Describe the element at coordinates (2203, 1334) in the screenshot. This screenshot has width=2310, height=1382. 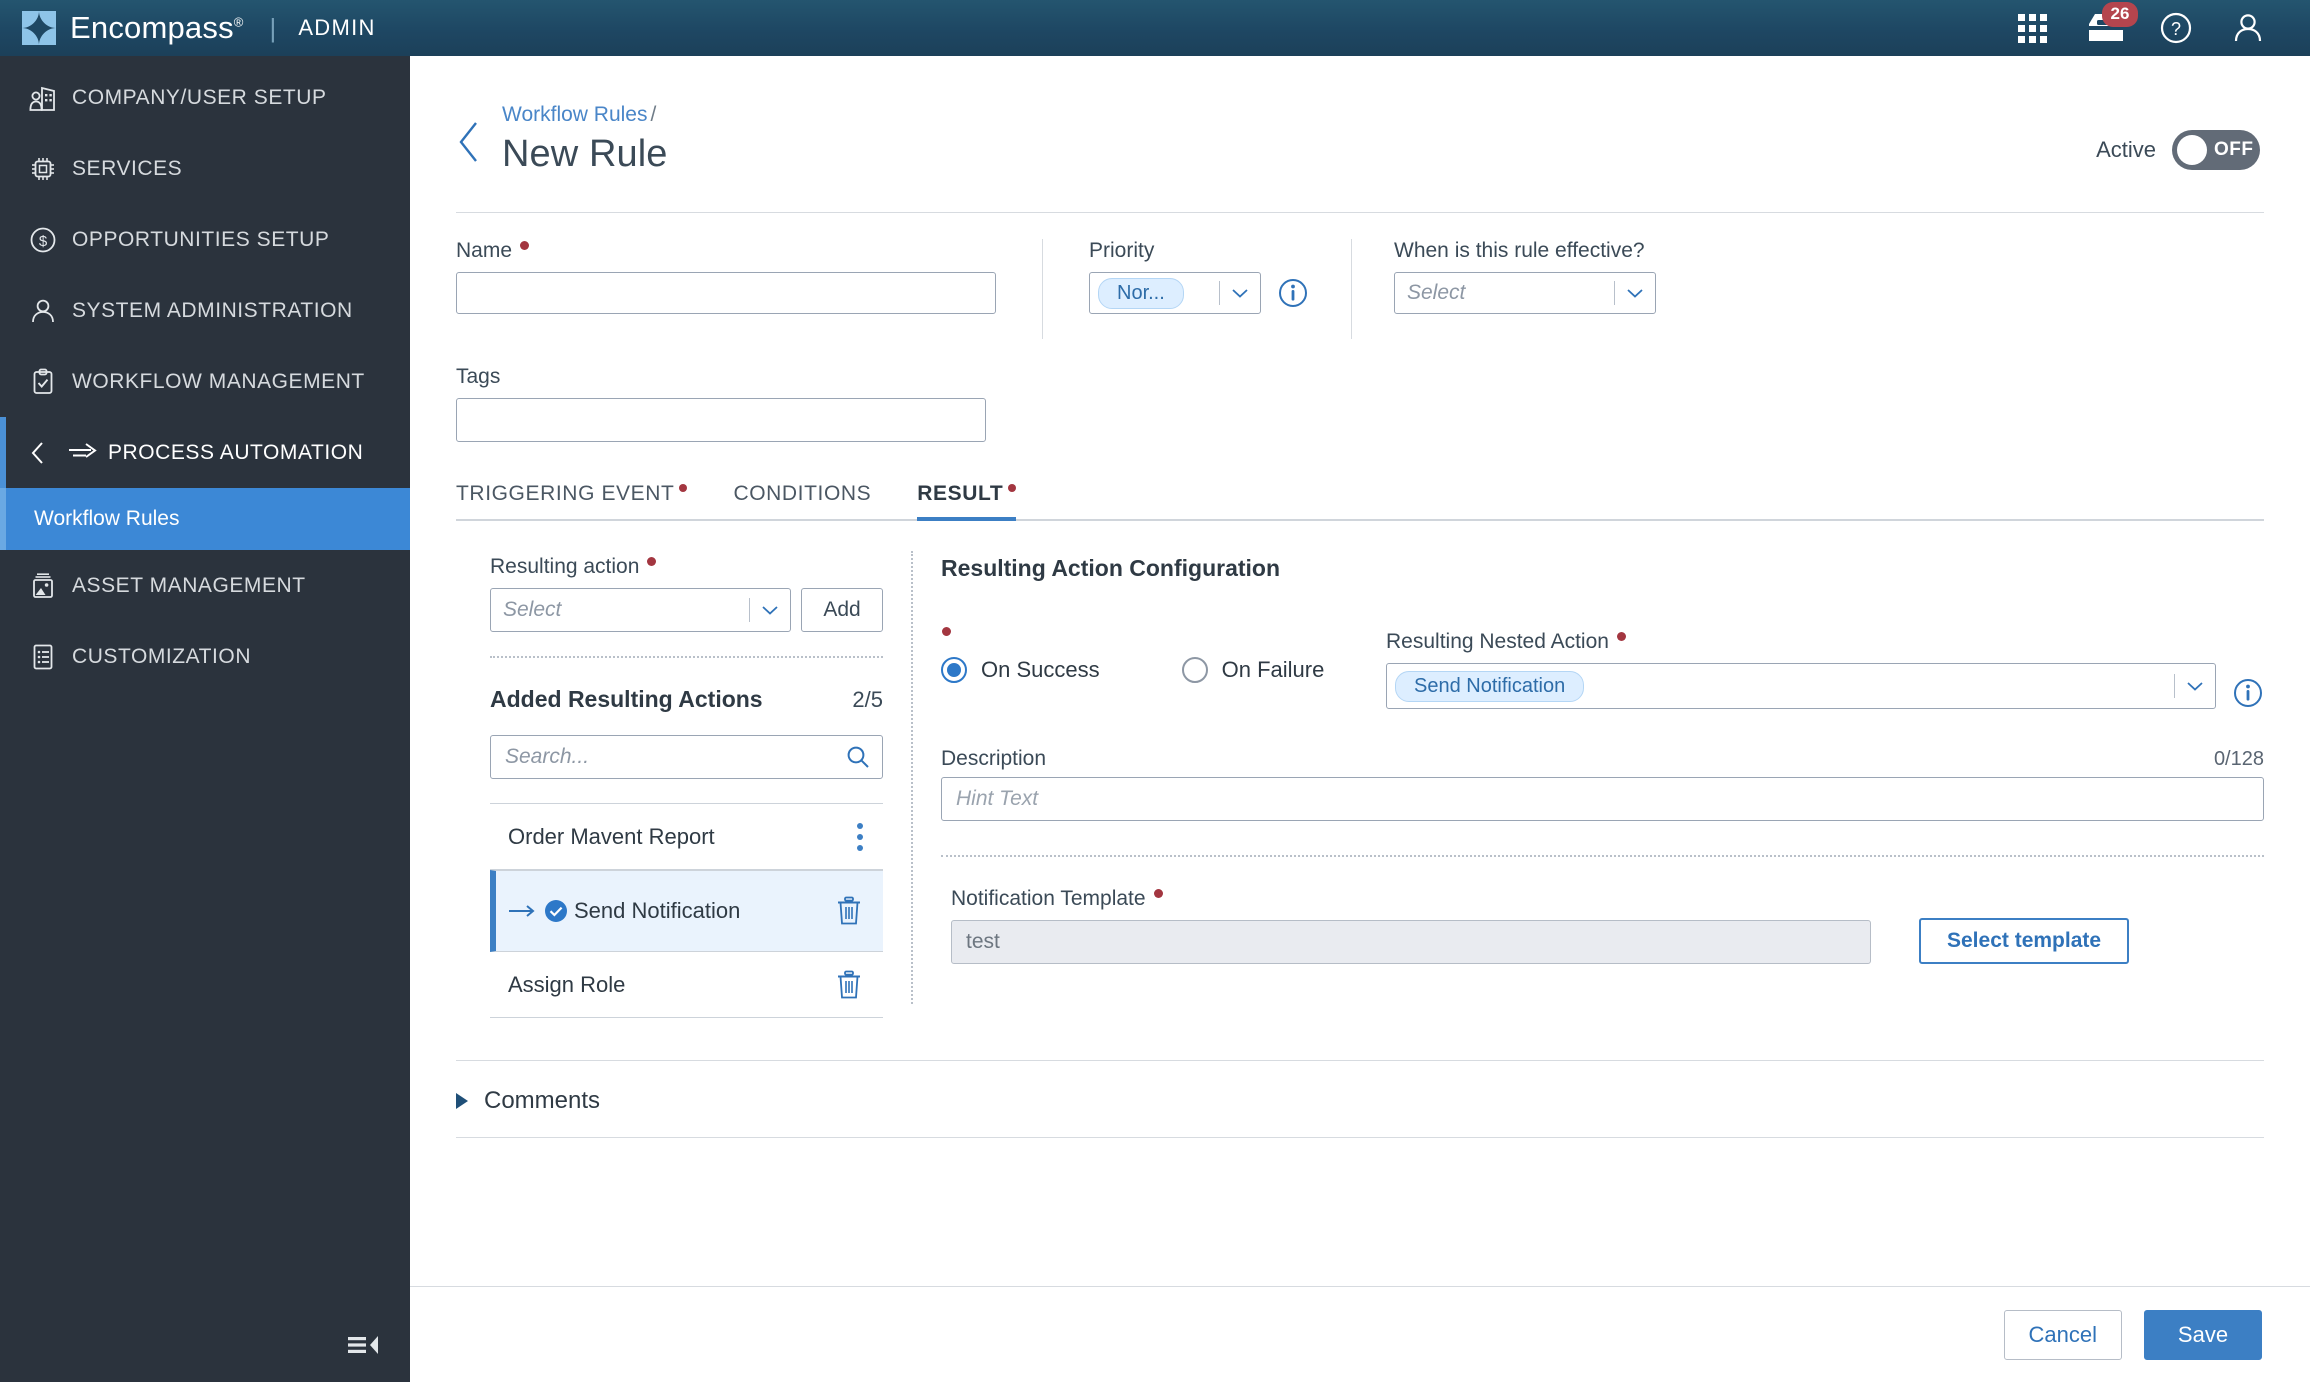
I see `save-button: Save` at that location.